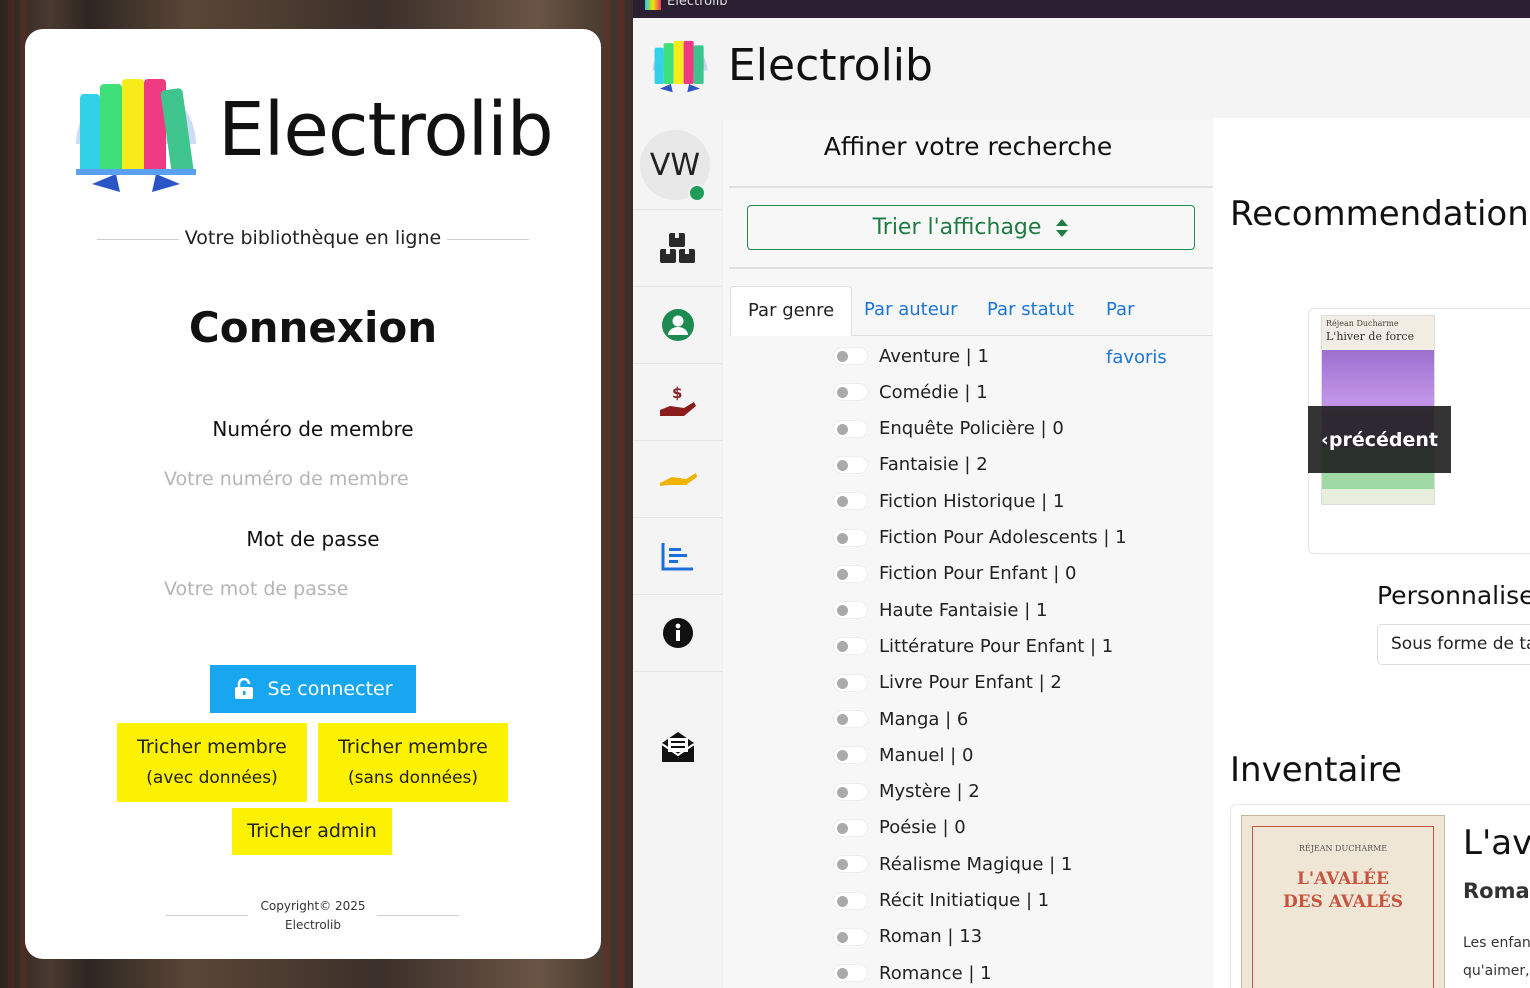 This screenshot has height=988, width=1530. What do you see at coordinates (313, 327) in the screenshot?
I see `login-title: Connexion` at bounding box center [313, 327].